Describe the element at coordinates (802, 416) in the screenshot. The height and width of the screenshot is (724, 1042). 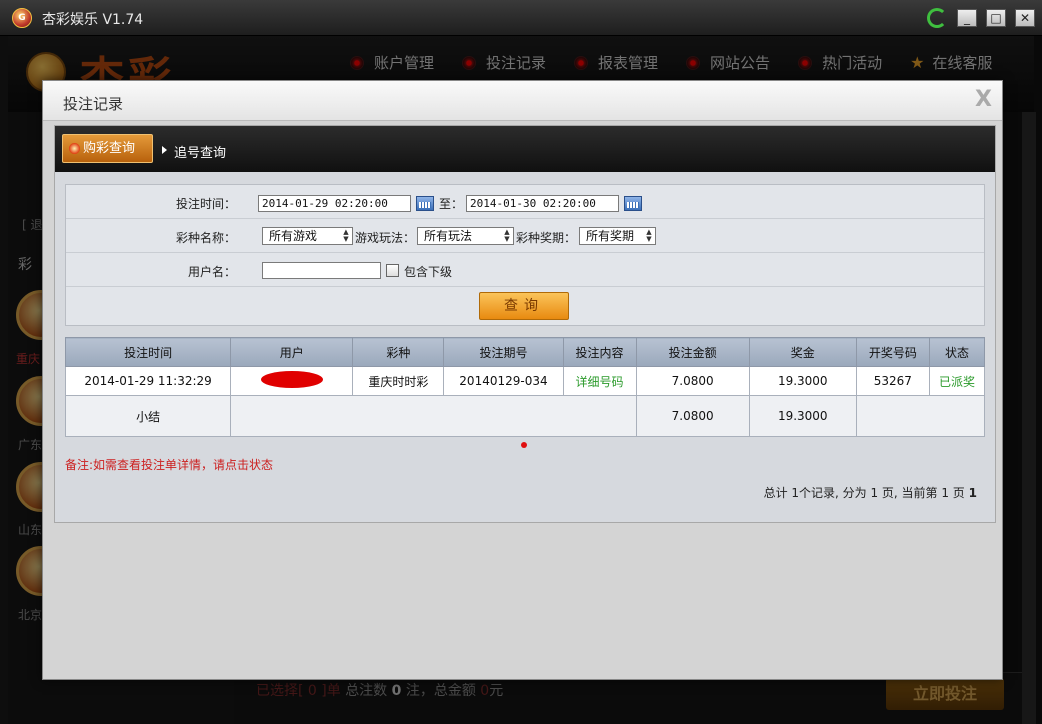
I see `summary-prize: 19.3000` at that location.